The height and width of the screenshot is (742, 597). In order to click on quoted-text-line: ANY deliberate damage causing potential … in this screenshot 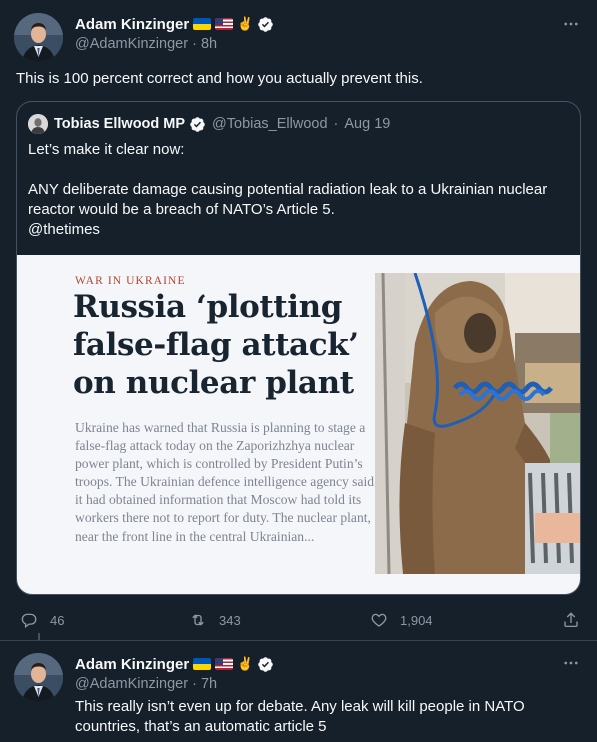, I will do `click(288, 199)`.